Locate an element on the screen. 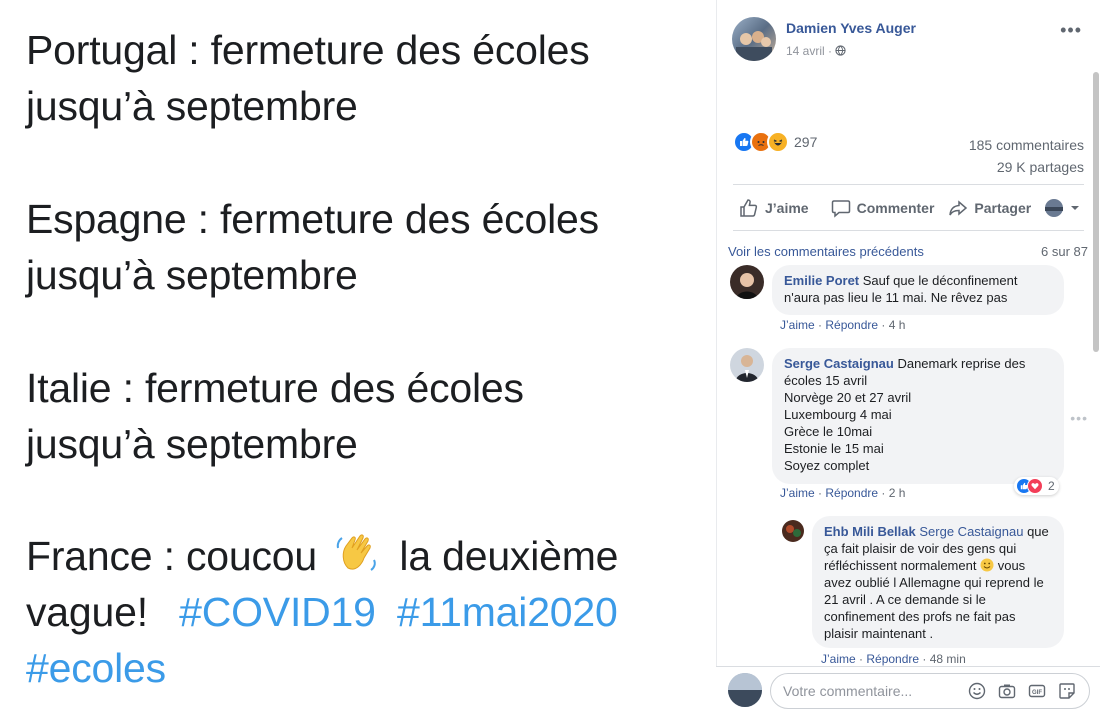 The height and width of the screenshot is (715, 1100). reaction-count: 297 is located at coordinates (805, 142).